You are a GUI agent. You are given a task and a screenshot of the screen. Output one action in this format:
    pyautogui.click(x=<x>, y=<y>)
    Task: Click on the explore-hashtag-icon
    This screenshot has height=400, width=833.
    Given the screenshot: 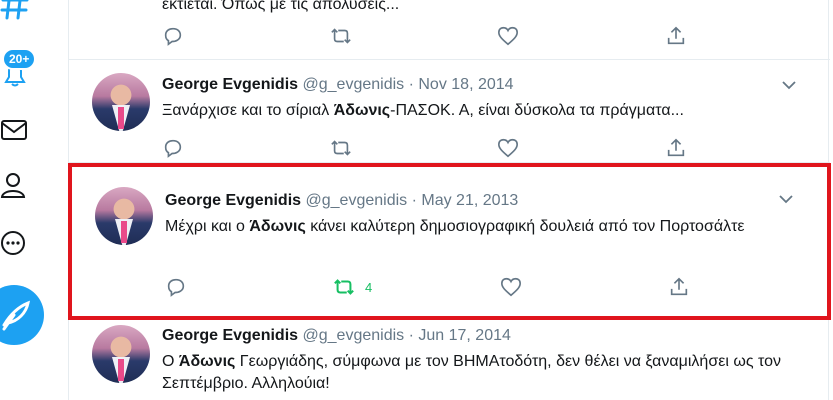 What is the action you would take?
    pyautogui.click(x=15, y=10)
    